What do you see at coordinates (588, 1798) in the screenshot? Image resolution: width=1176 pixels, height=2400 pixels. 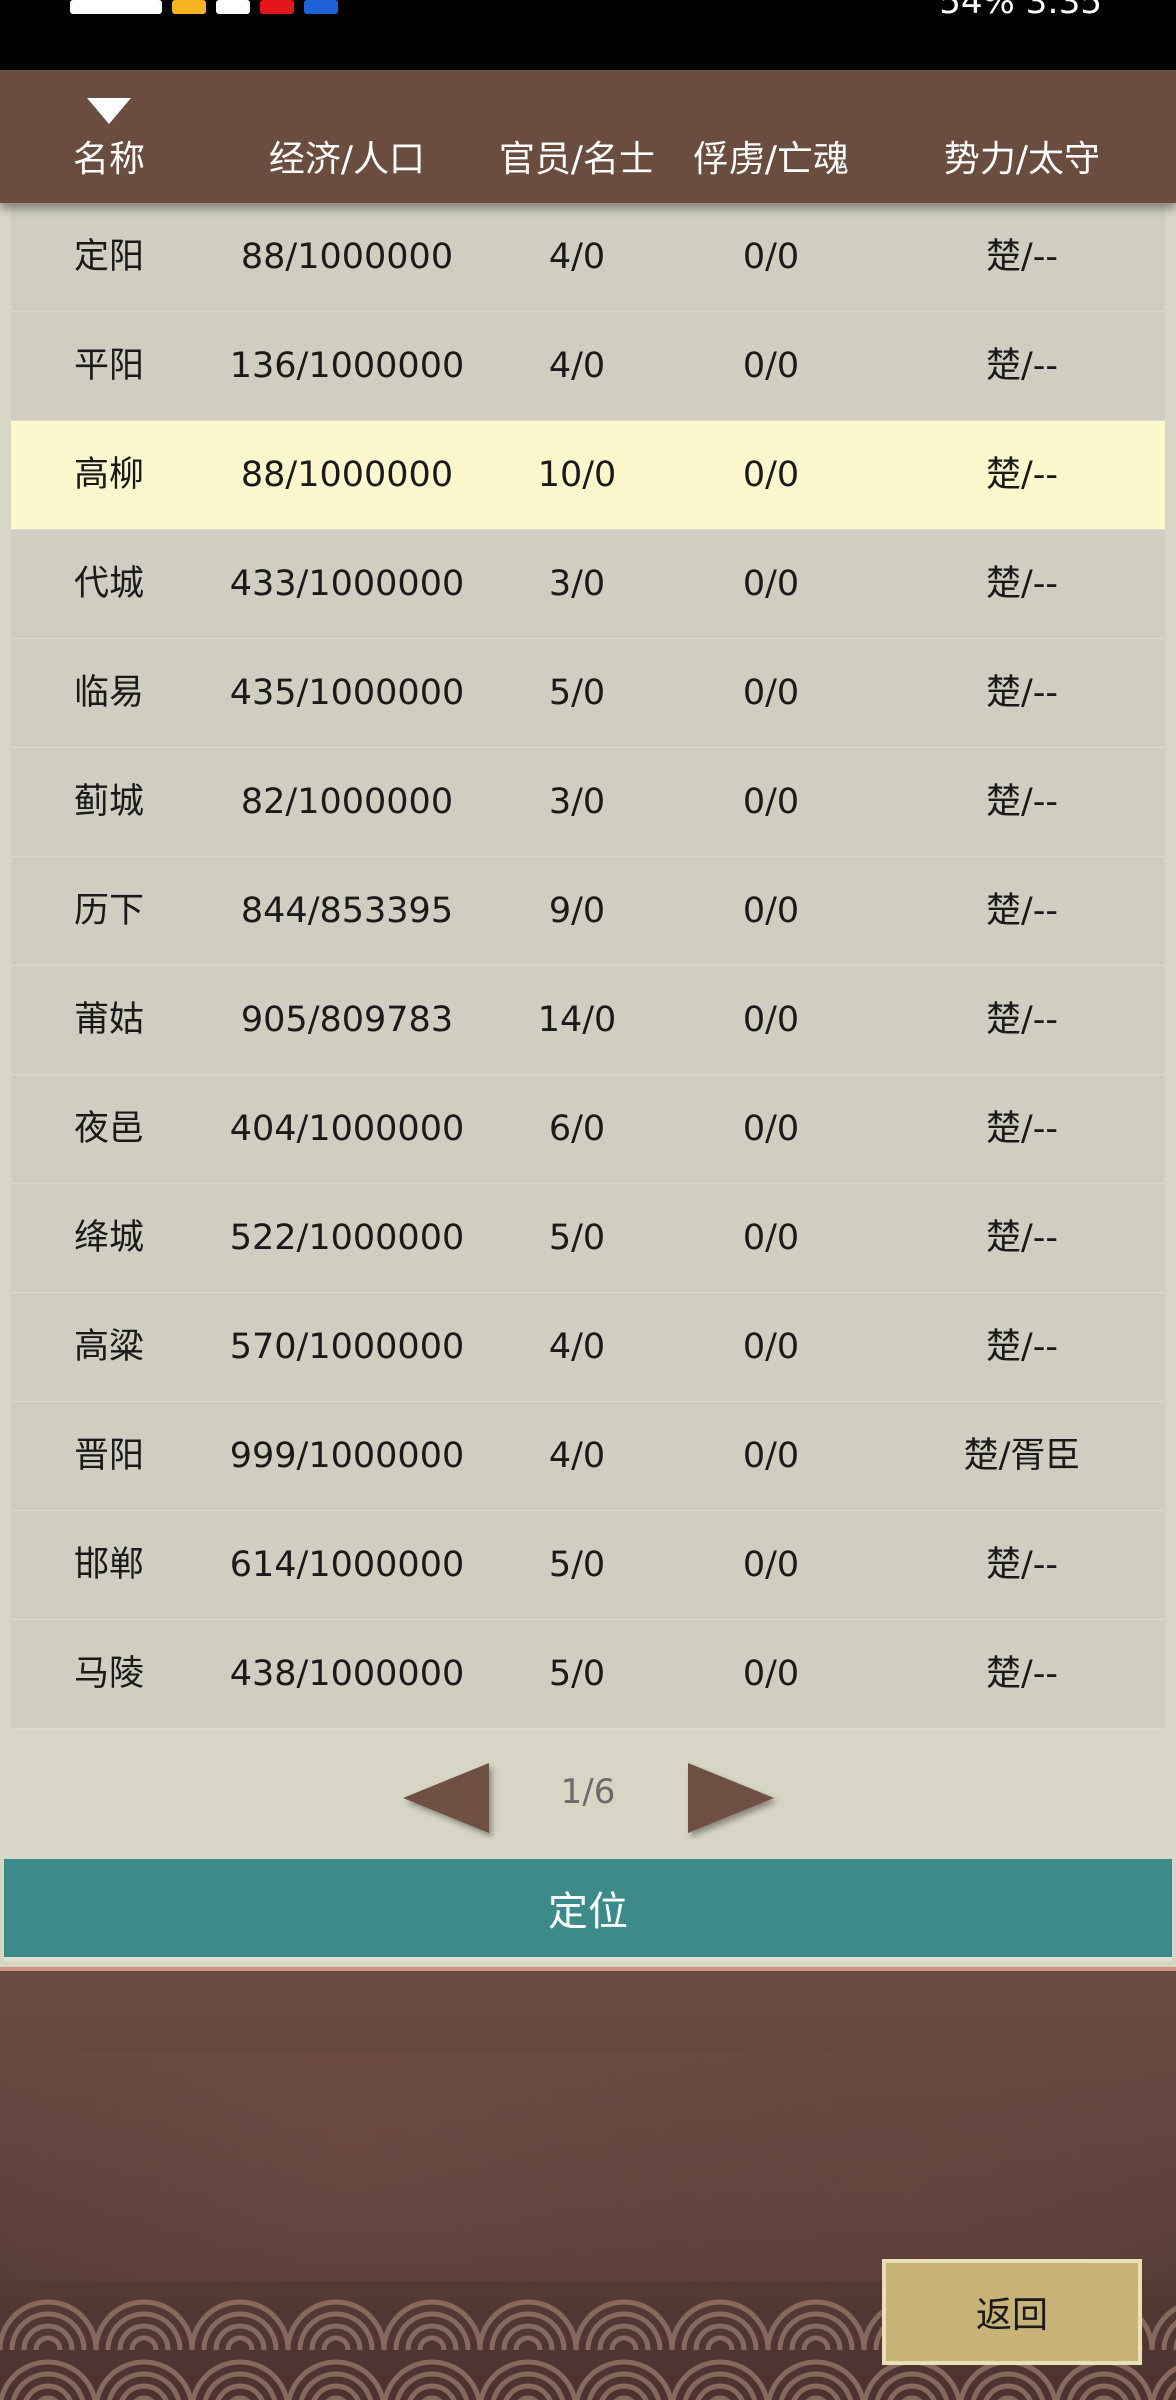 I see `pagination: 1/6` at bounding box center [588, 1798].